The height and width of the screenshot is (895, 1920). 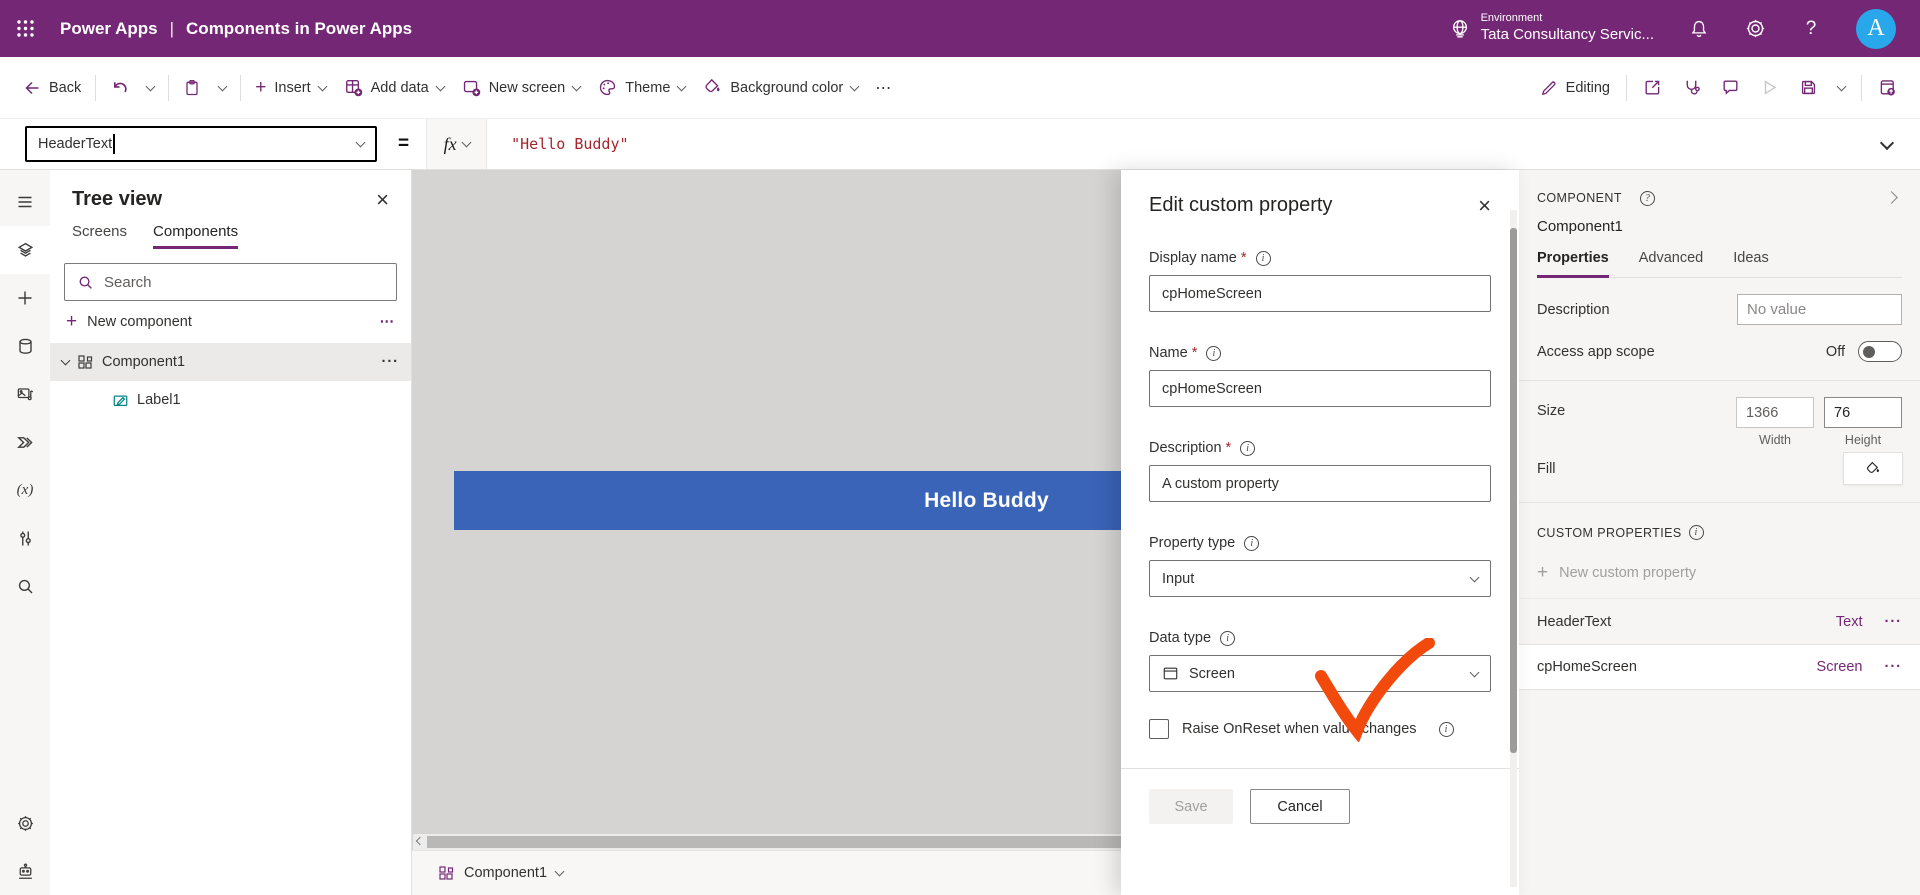 I want to click on bottom-tab-label: Component1, so click(x=505, y=873).